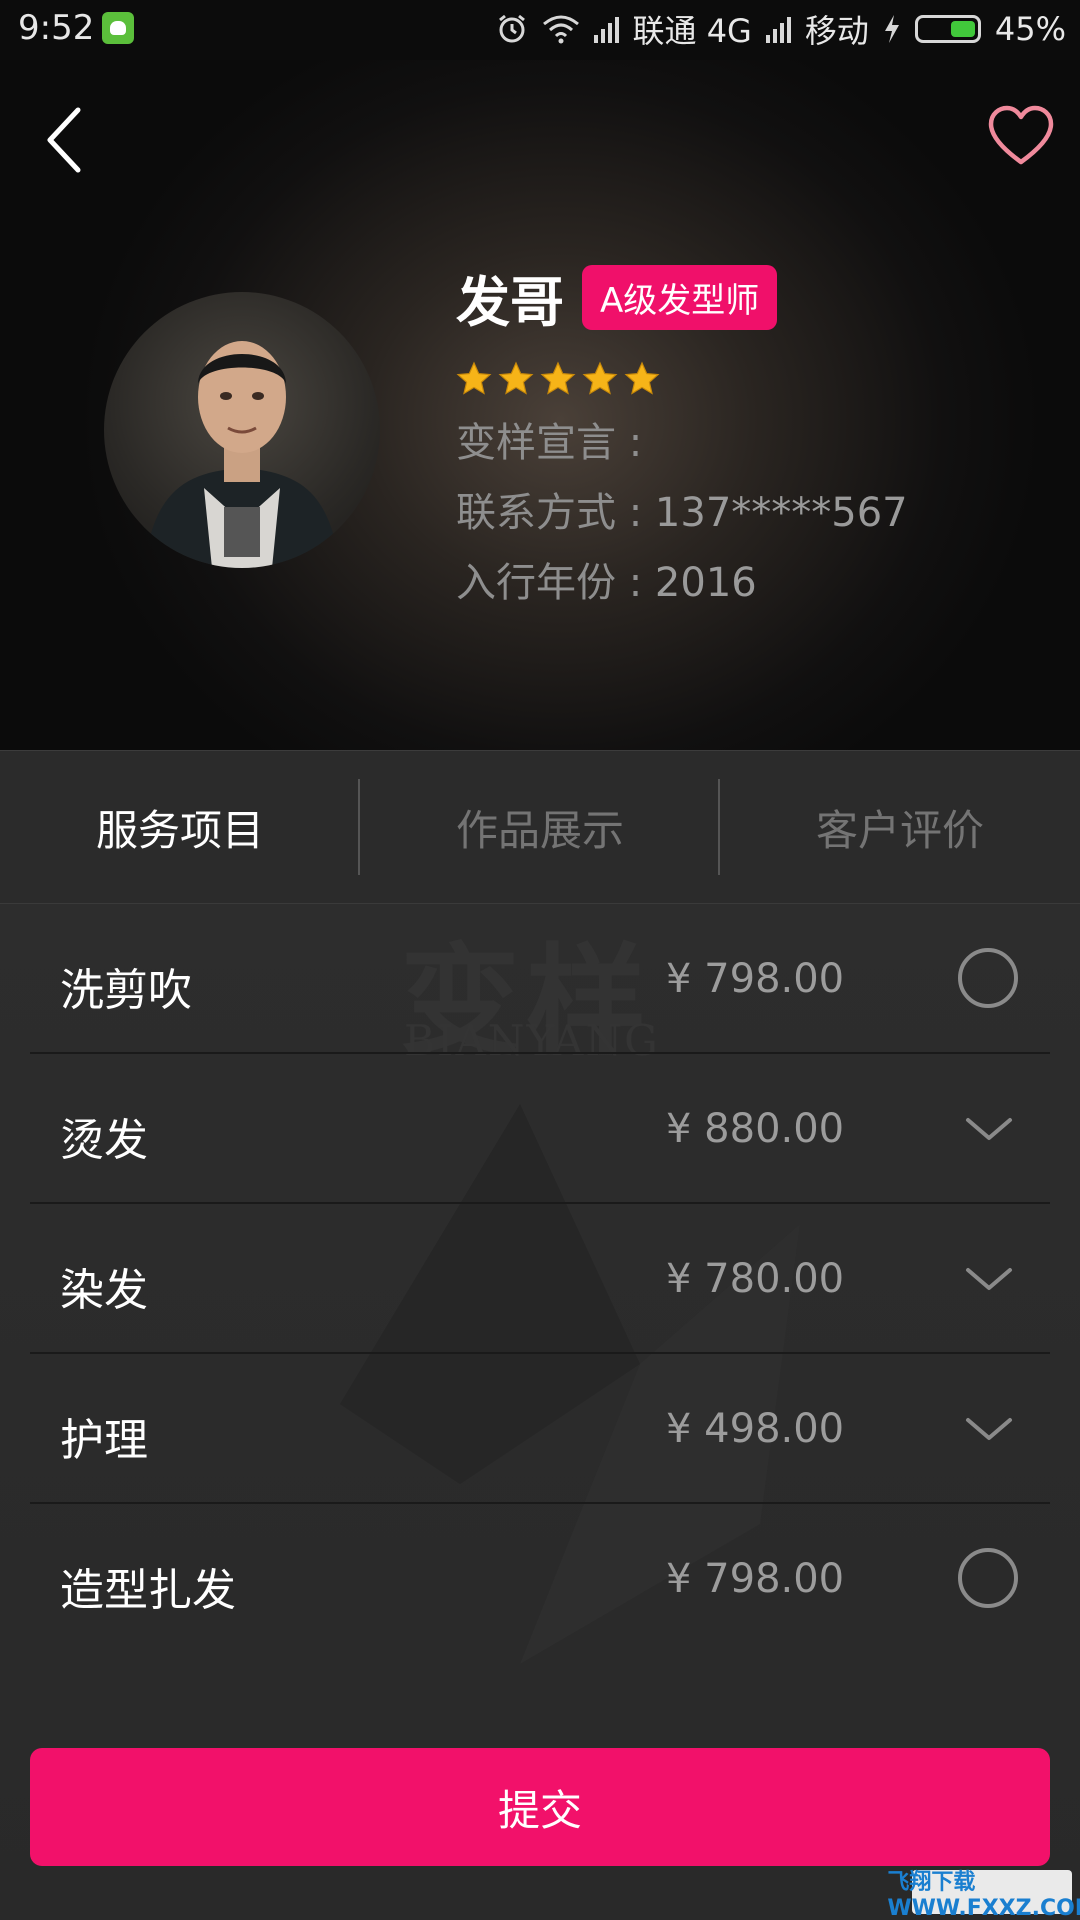 The width and height of the screenshot is (1080, 1920). I want to click on contact-label: 联系方式 :, so click(549, 513).